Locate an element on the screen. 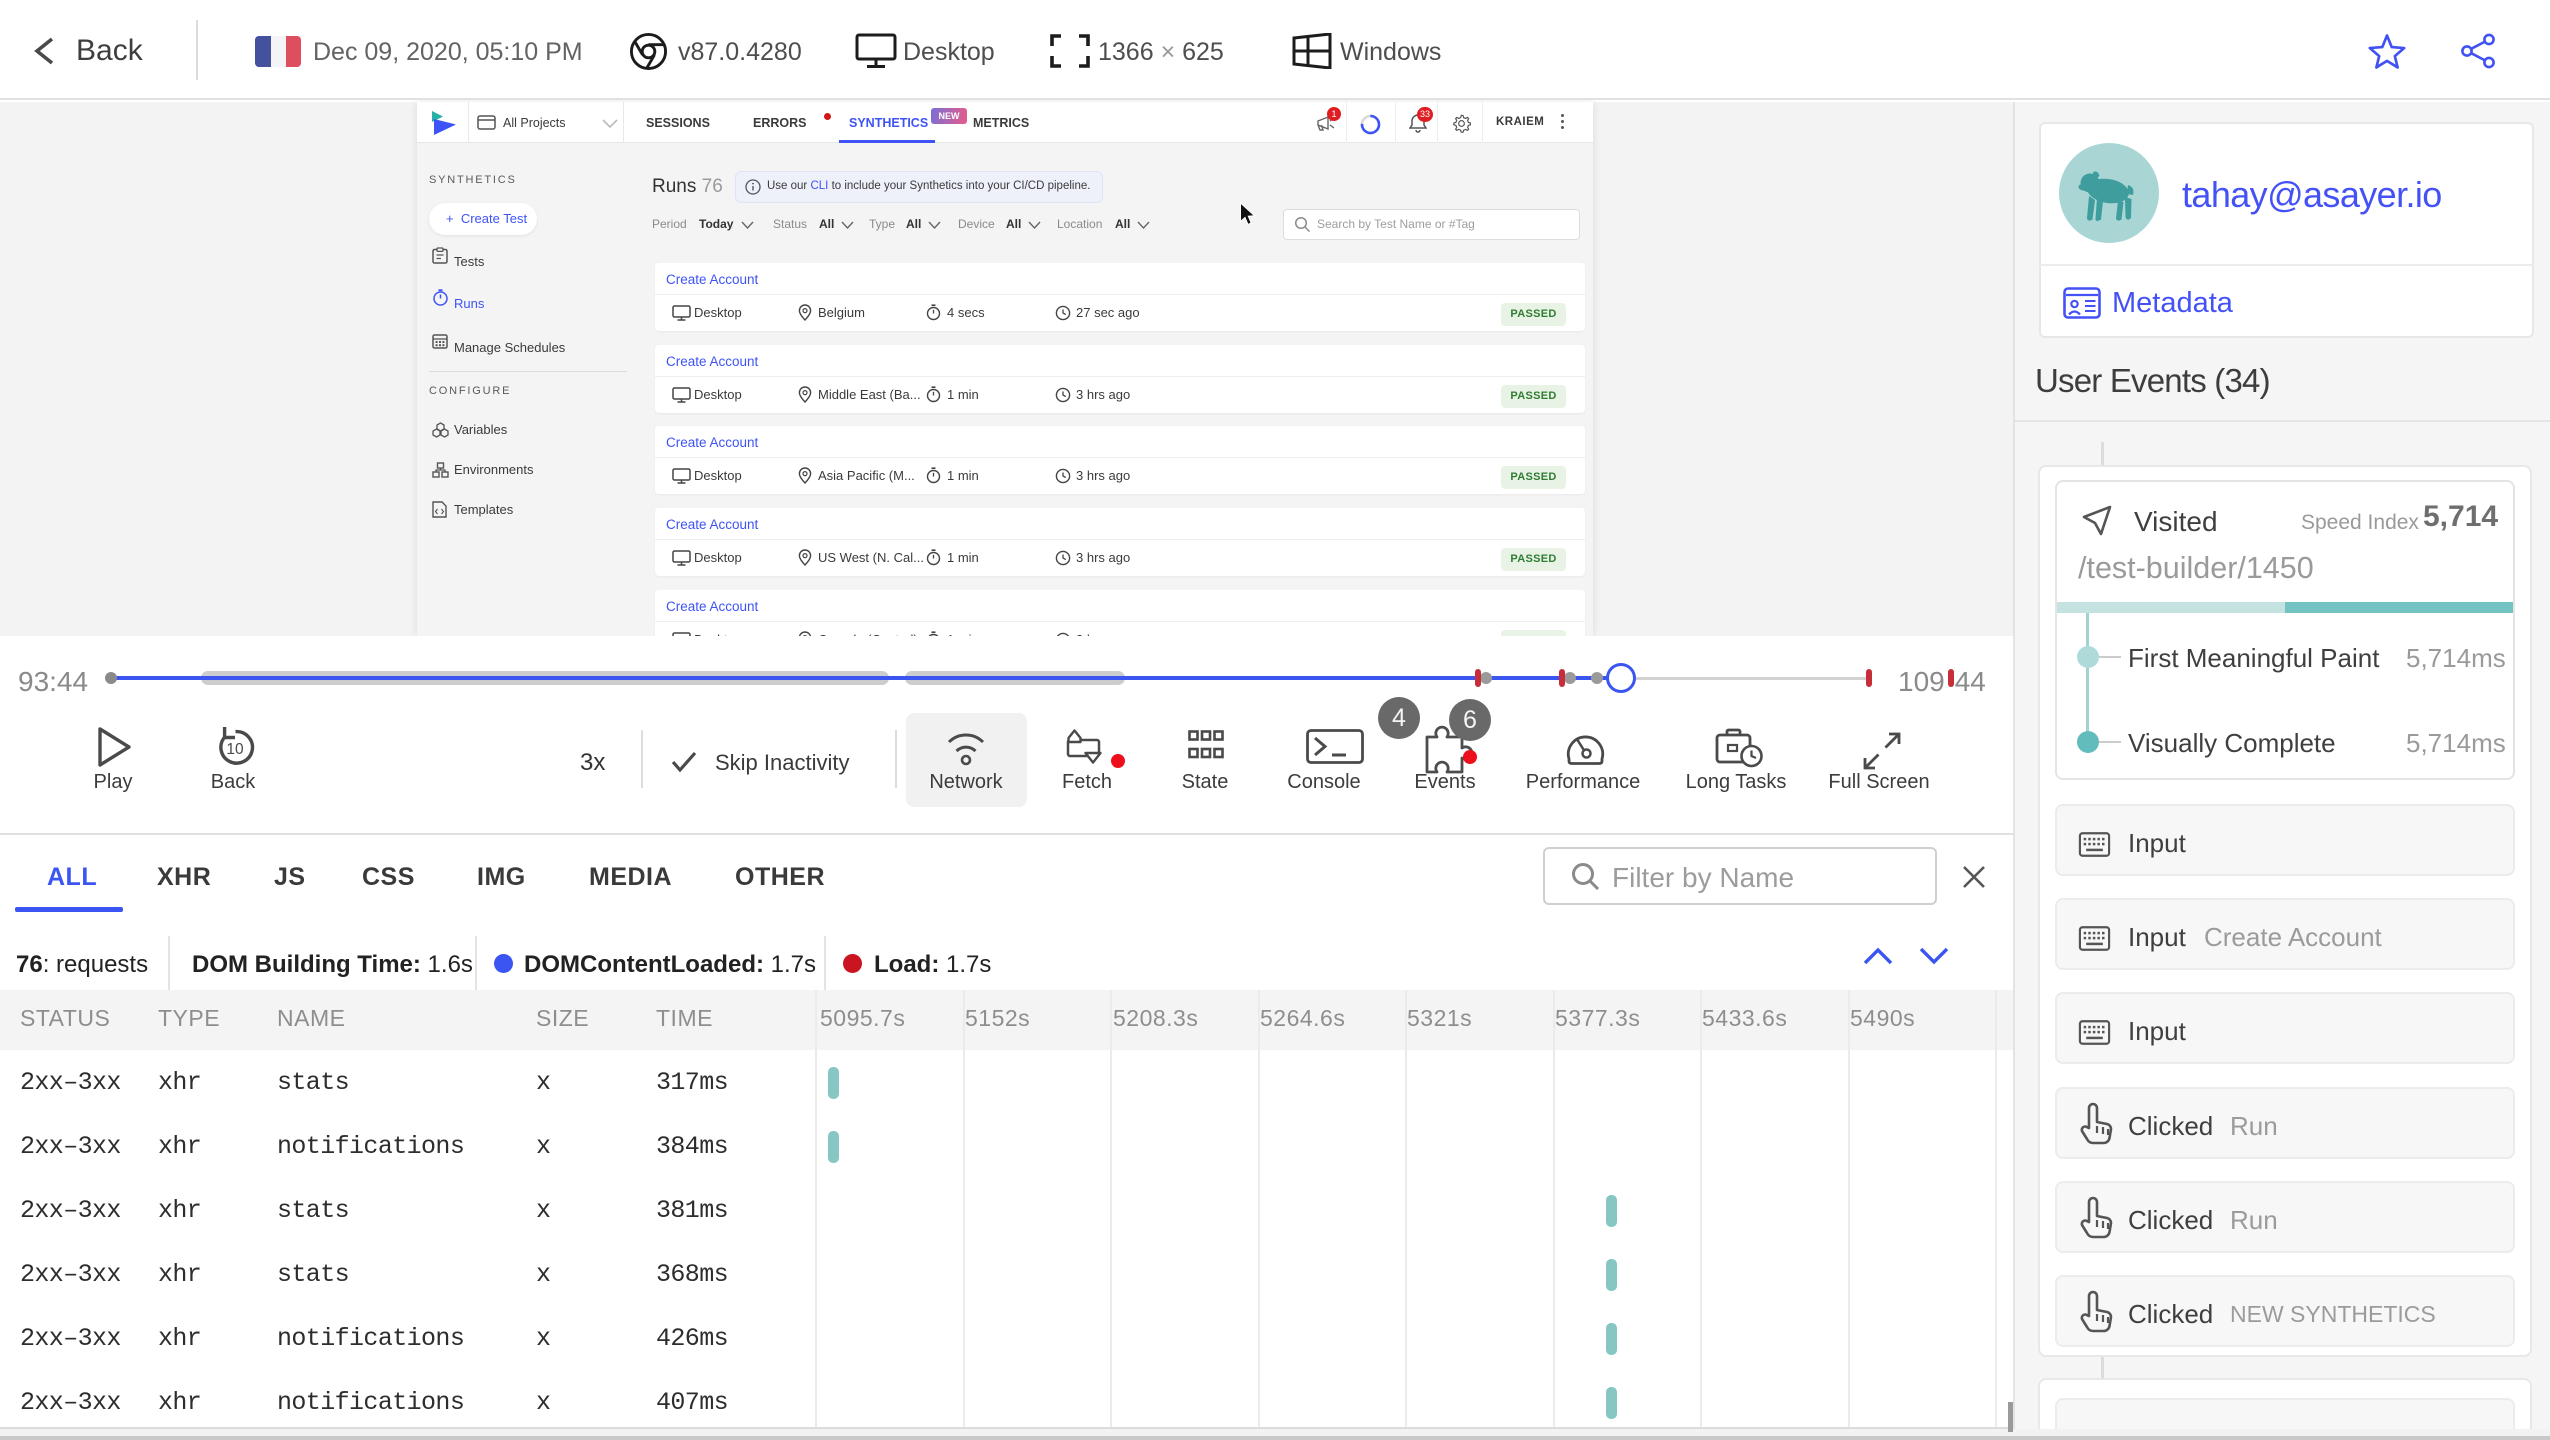 The height and width of the screenshot is (1440, 2550). svg-text: 10 is located at coordinates (235, 749).